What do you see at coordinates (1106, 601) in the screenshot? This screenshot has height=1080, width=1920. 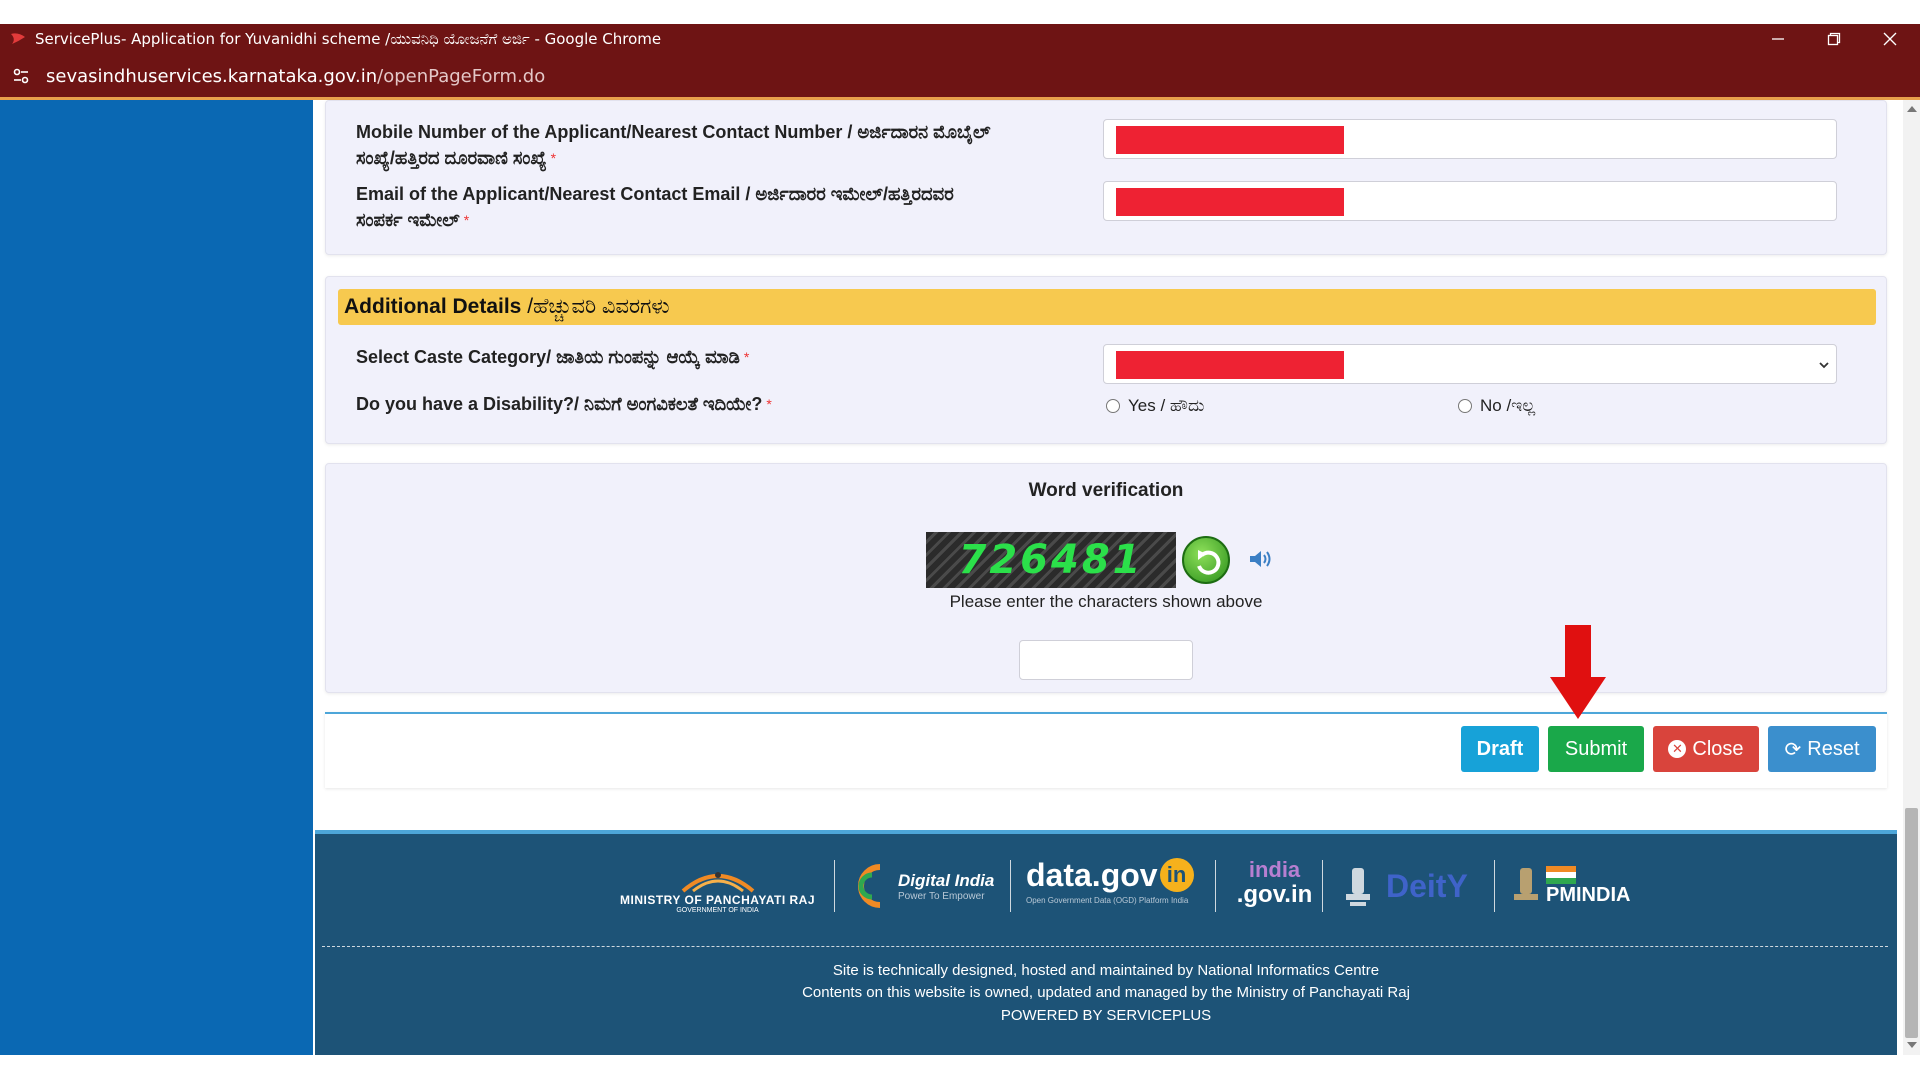 I see `captcha-instruction: Please enter the characters shown above` at bounding box center [1106, 601].